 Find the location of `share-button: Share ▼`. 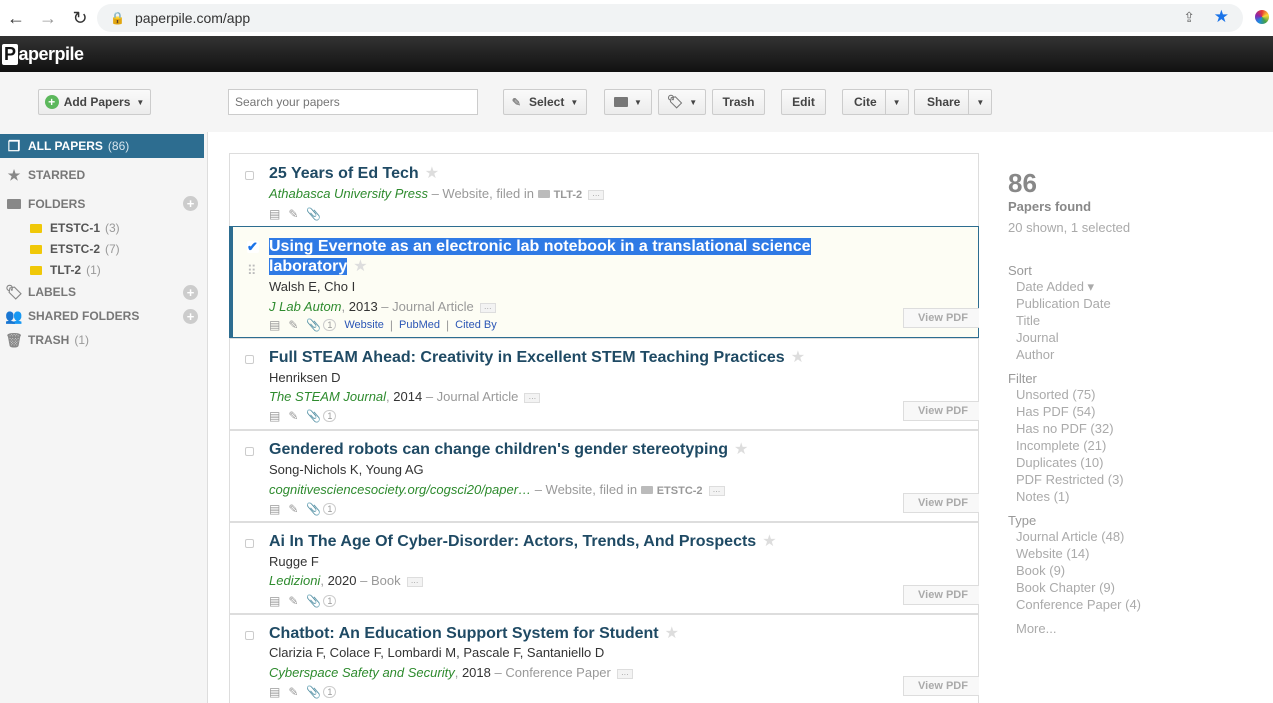

share-button: Share ▼ is located at coordinates (953, 102).